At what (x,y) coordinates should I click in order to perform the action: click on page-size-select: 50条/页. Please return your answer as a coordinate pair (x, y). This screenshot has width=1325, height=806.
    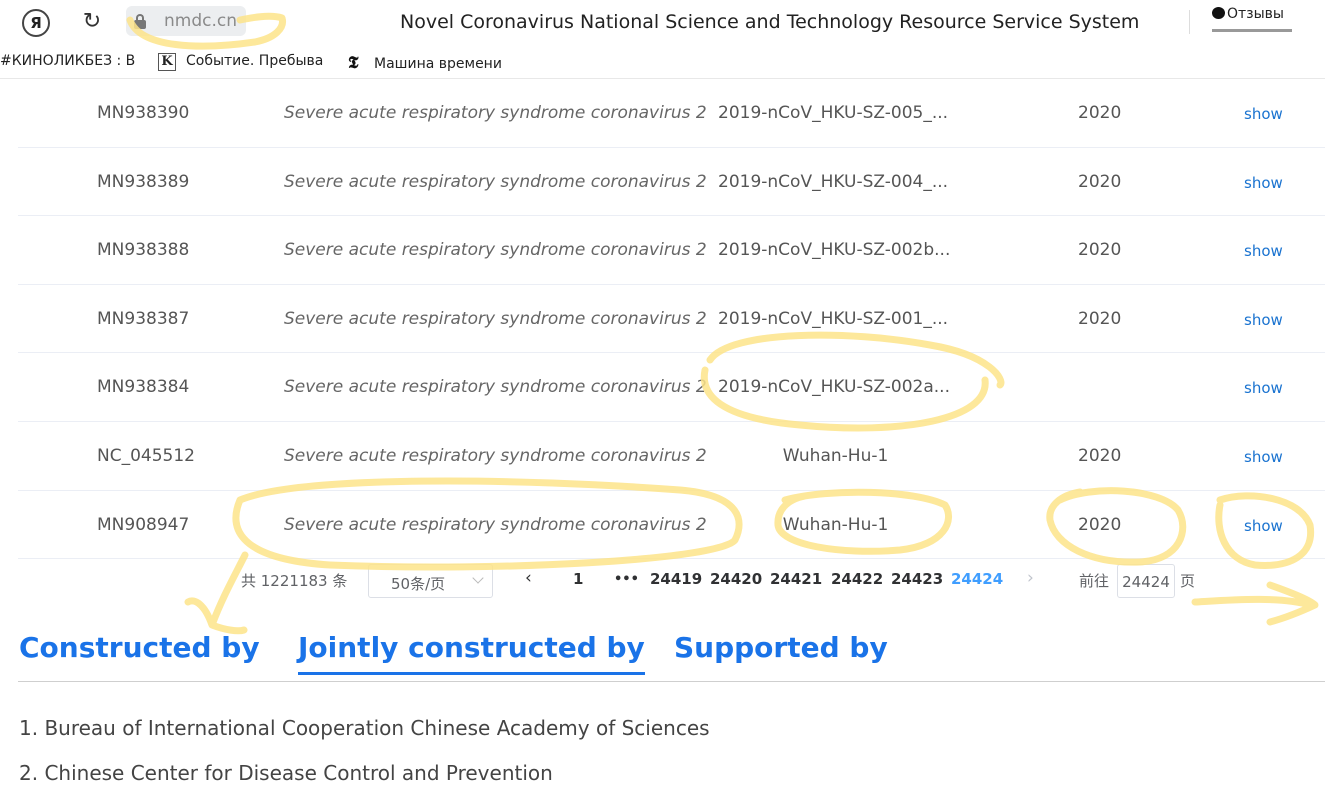
    Looking at the image, I should click on (430, 581).